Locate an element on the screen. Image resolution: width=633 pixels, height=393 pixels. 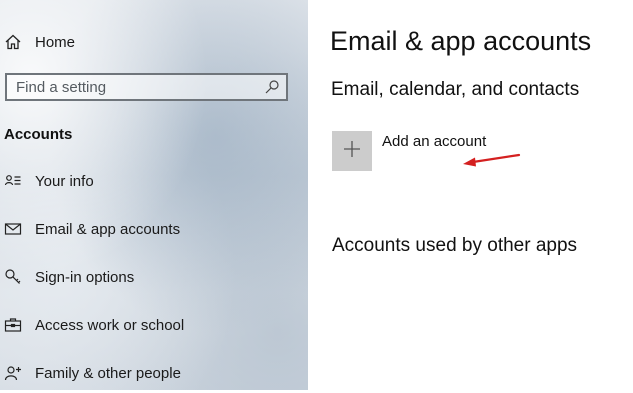
home-icon is located at coordinates (13, 42).